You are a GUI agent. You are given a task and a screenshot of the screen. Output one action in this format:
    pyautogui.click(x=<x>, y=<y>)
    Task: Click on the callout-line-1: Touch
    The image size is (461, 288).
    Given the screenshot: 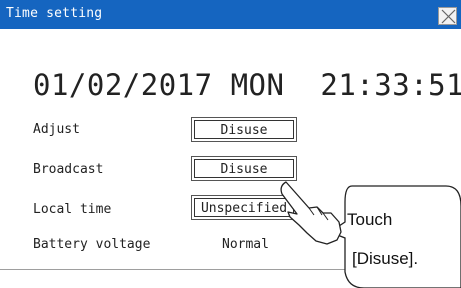 What is the action you would take?
    pyautogui.click(x=370, y=219)
    